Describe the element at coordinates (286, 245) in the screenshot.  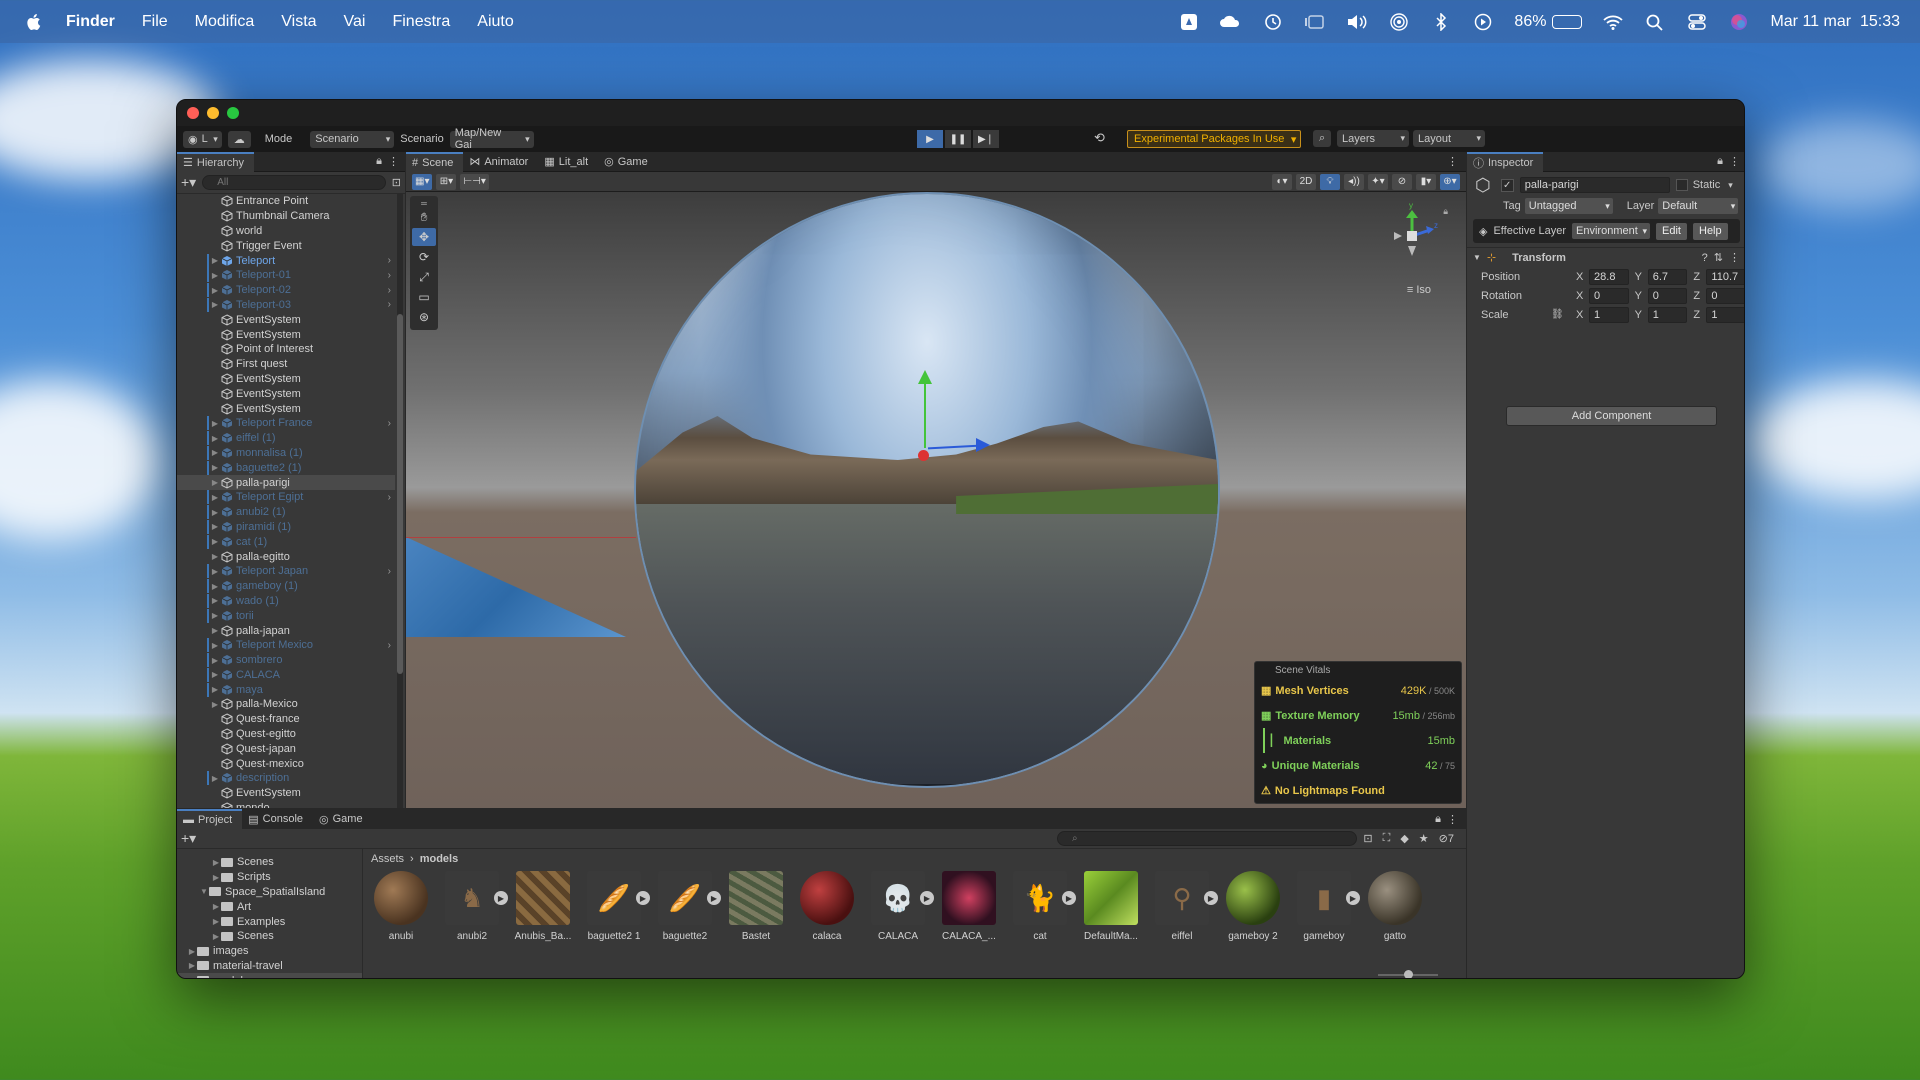
I see `hierarchy-row: Trigger Event` at that location.